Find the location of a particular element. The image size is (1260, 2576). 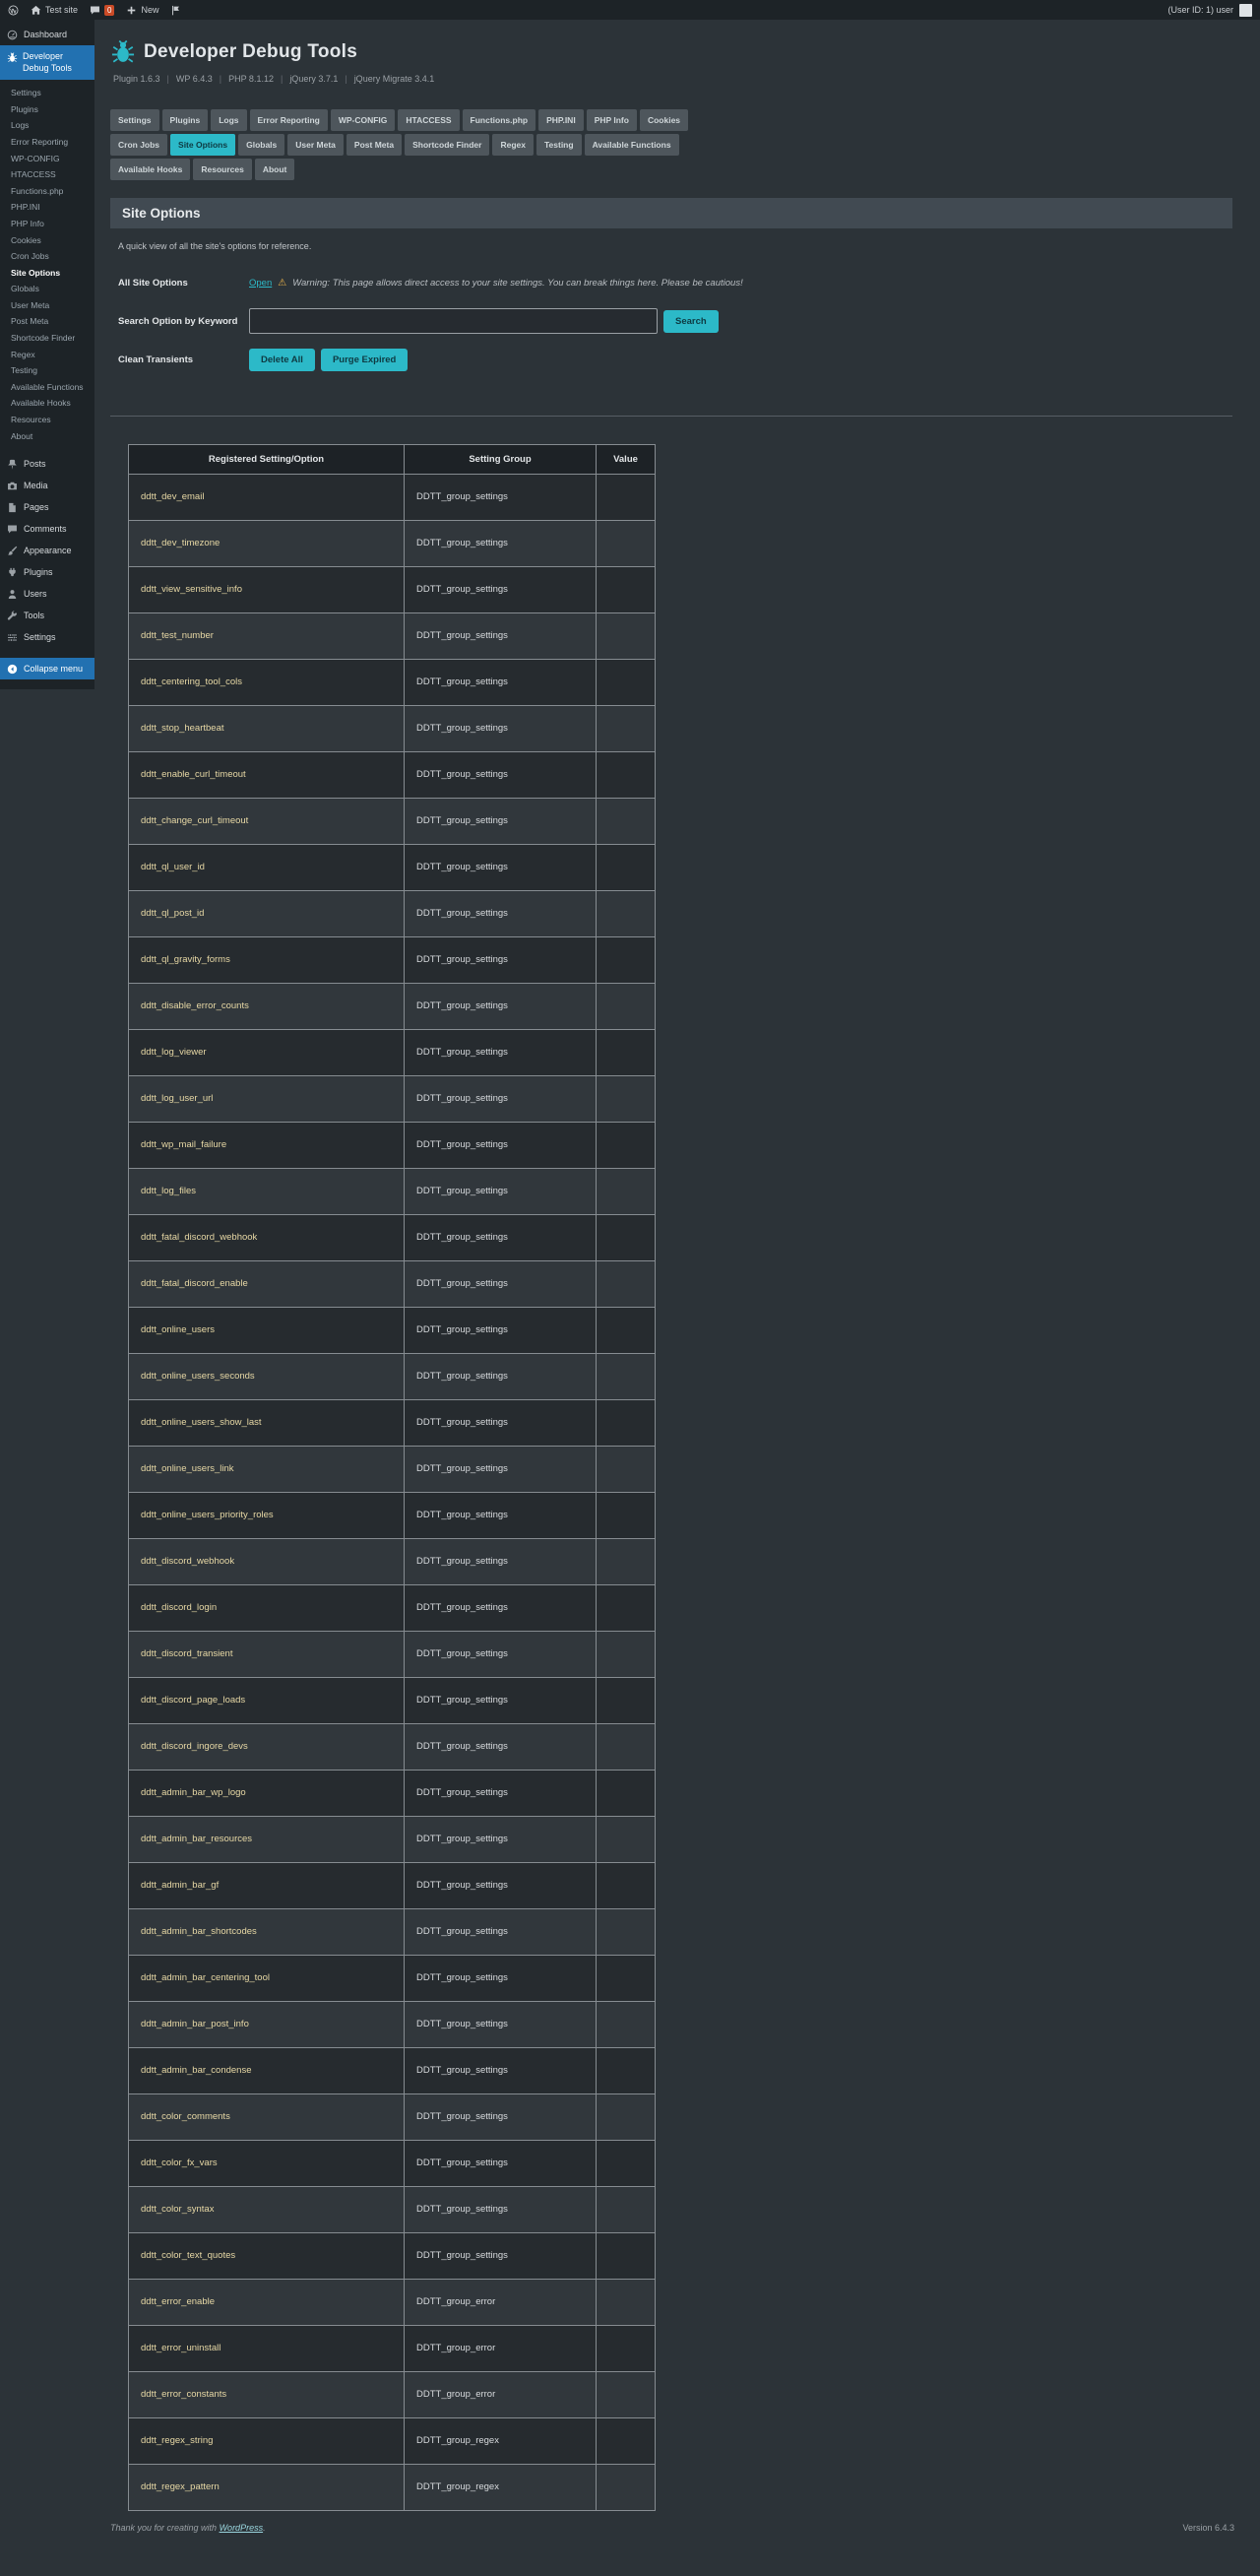

meta-item: jQuery 3.7.1 is located at coordinates (314, 79).